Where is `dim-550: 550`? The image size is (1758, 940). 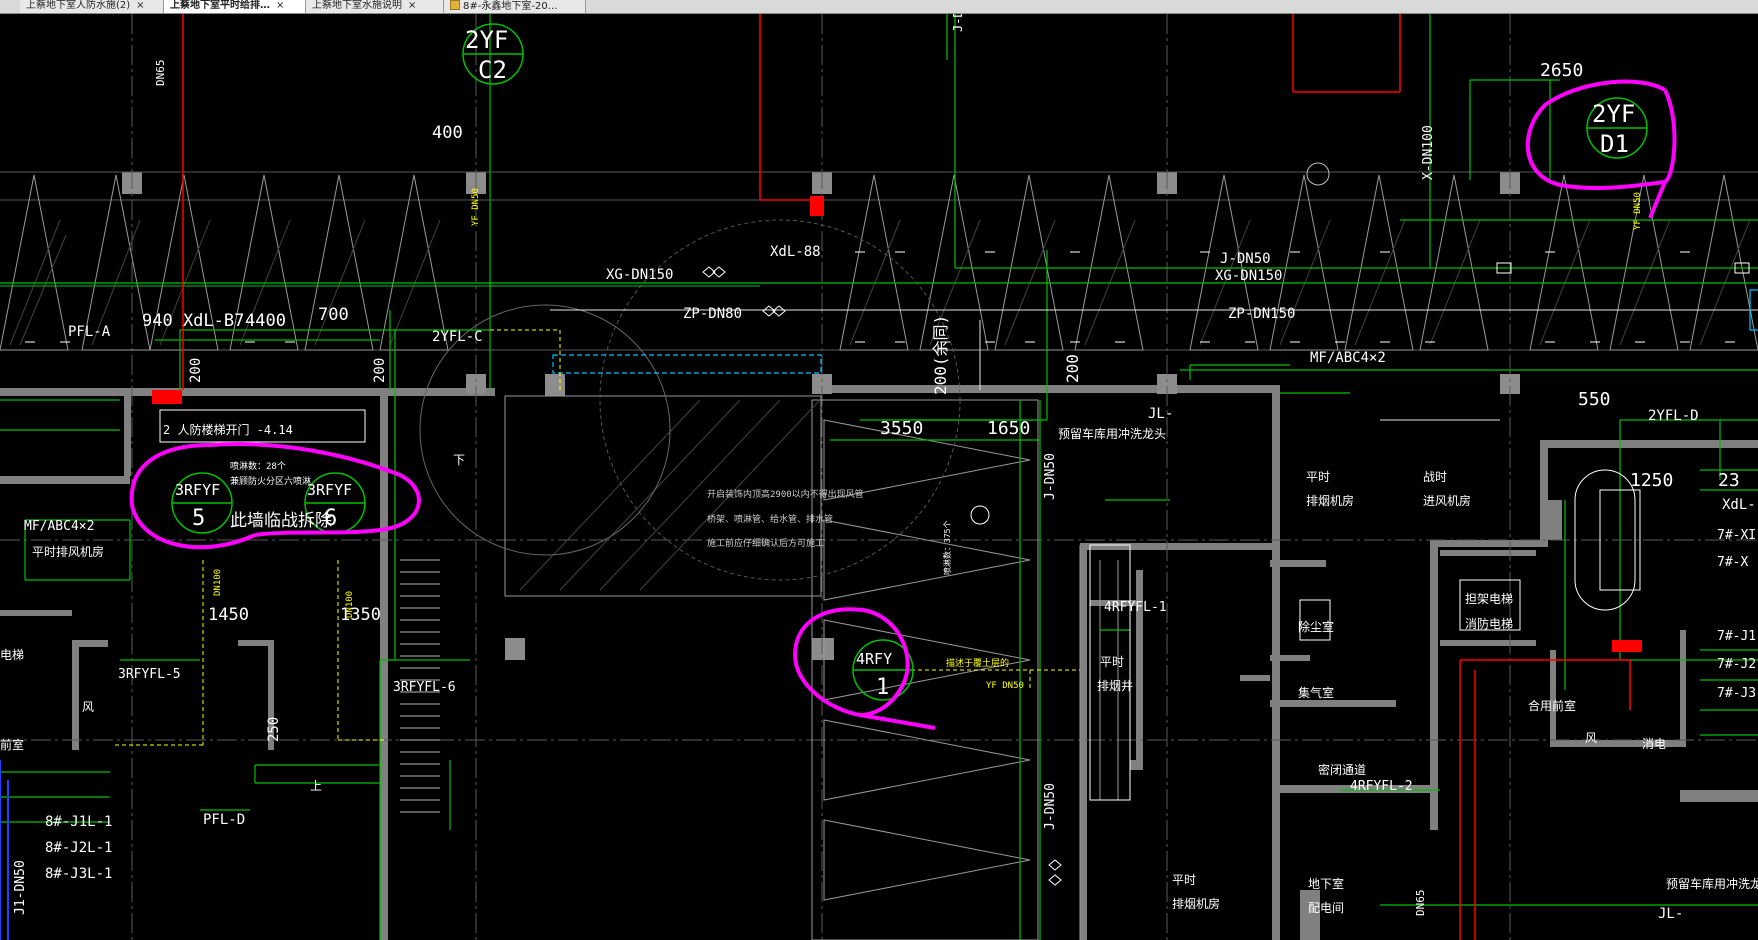
dim-550: 550 is located at coordinates (1594, 399).